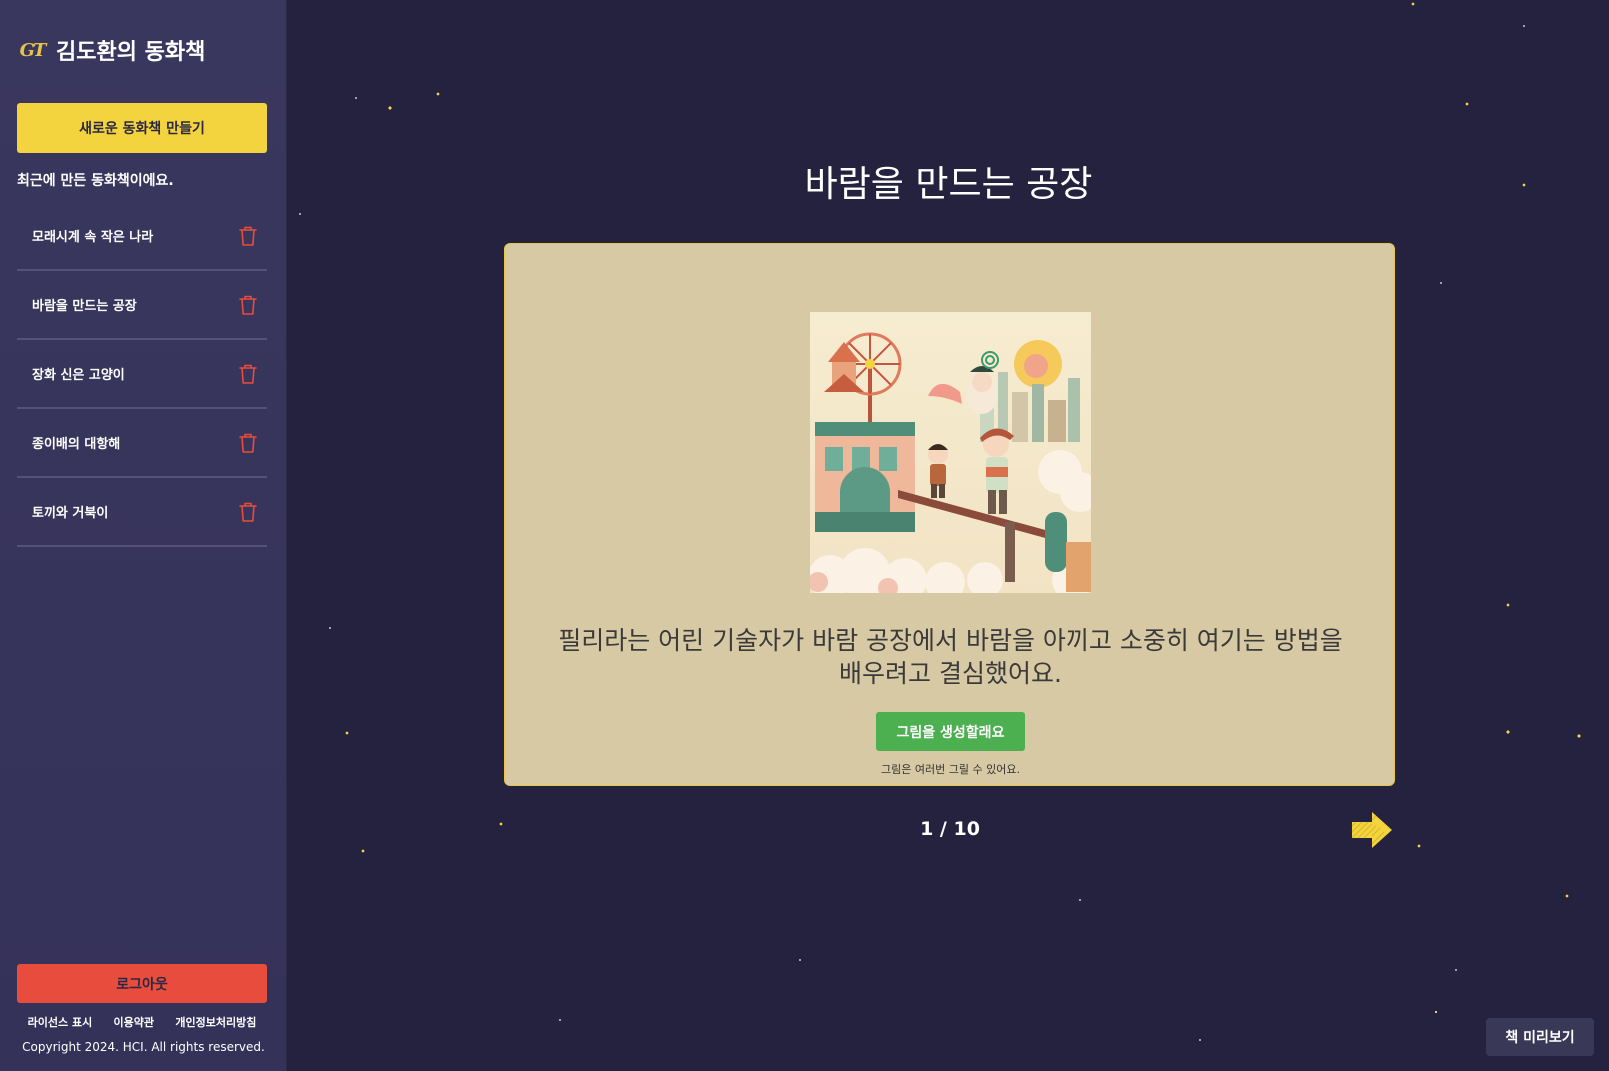 Image resolution: width=1609 pixels, height=1071 pixels. I want to click on generate-image-button: 그림을 생성할래요, so click(950, 731).